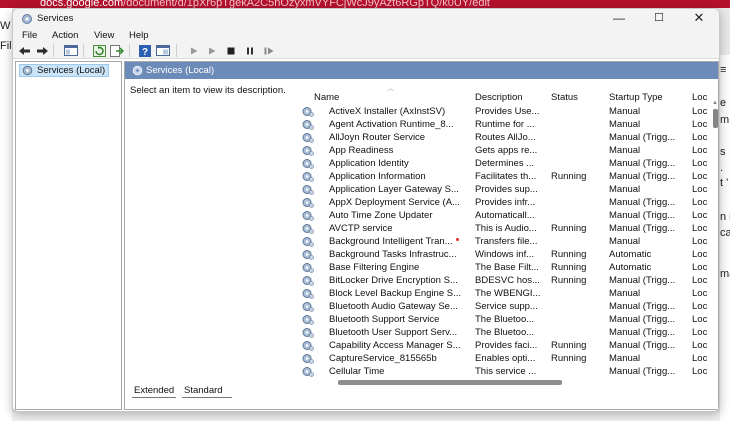 This screenshot has width=730, height=421. What do you see at coordinates (699, 97) in the screenshot?
I see `column-header-log-on-as: Loc` at bounding box center [699, 97].